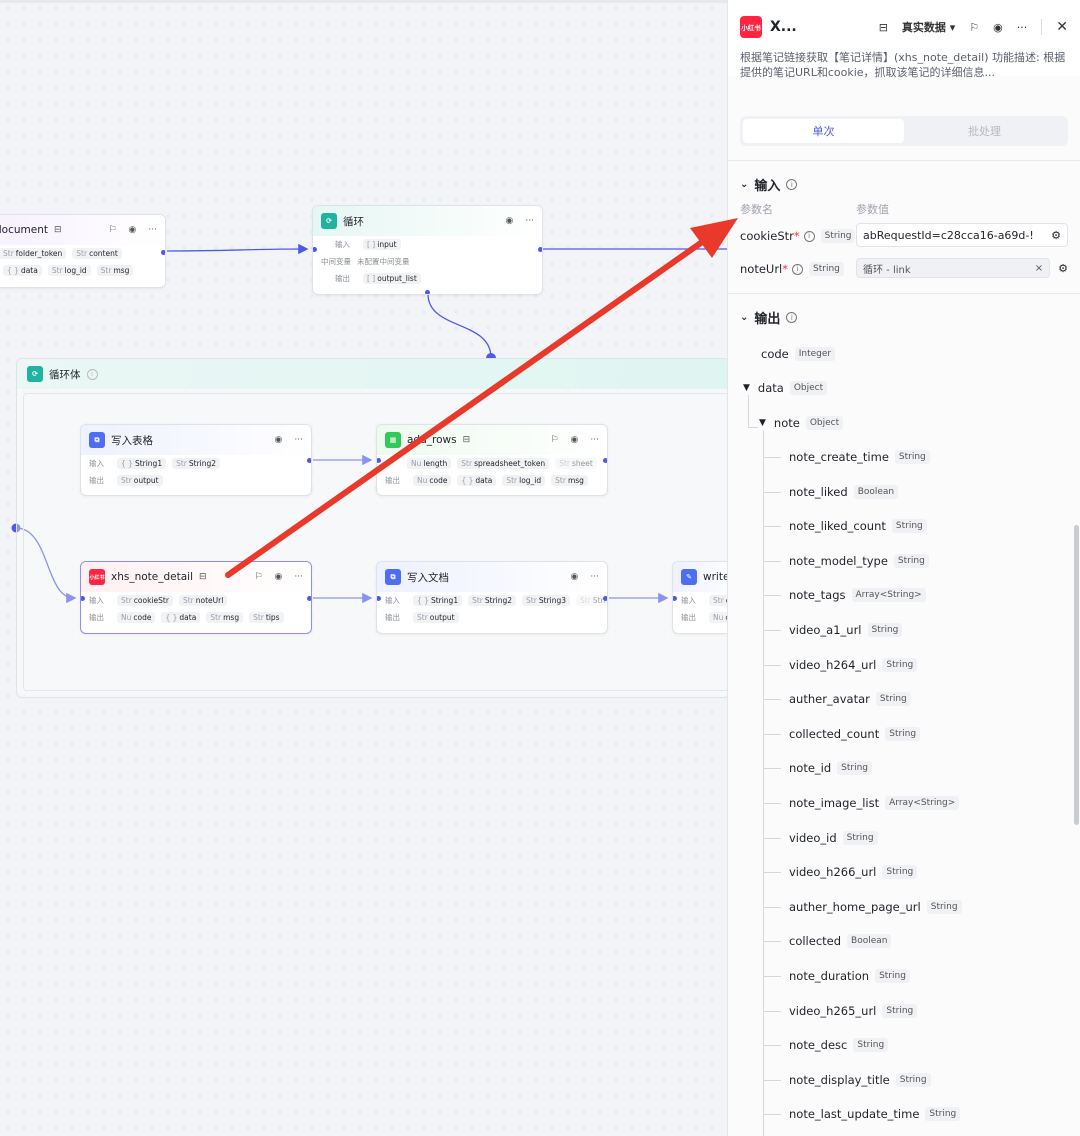 Image resolution: width=1080 pixels, height=1136 pixels. What do you see at coordinates (371, 244) in the screenshot?
I see `chip-type: [ ]` at bounding box center [371, 244].